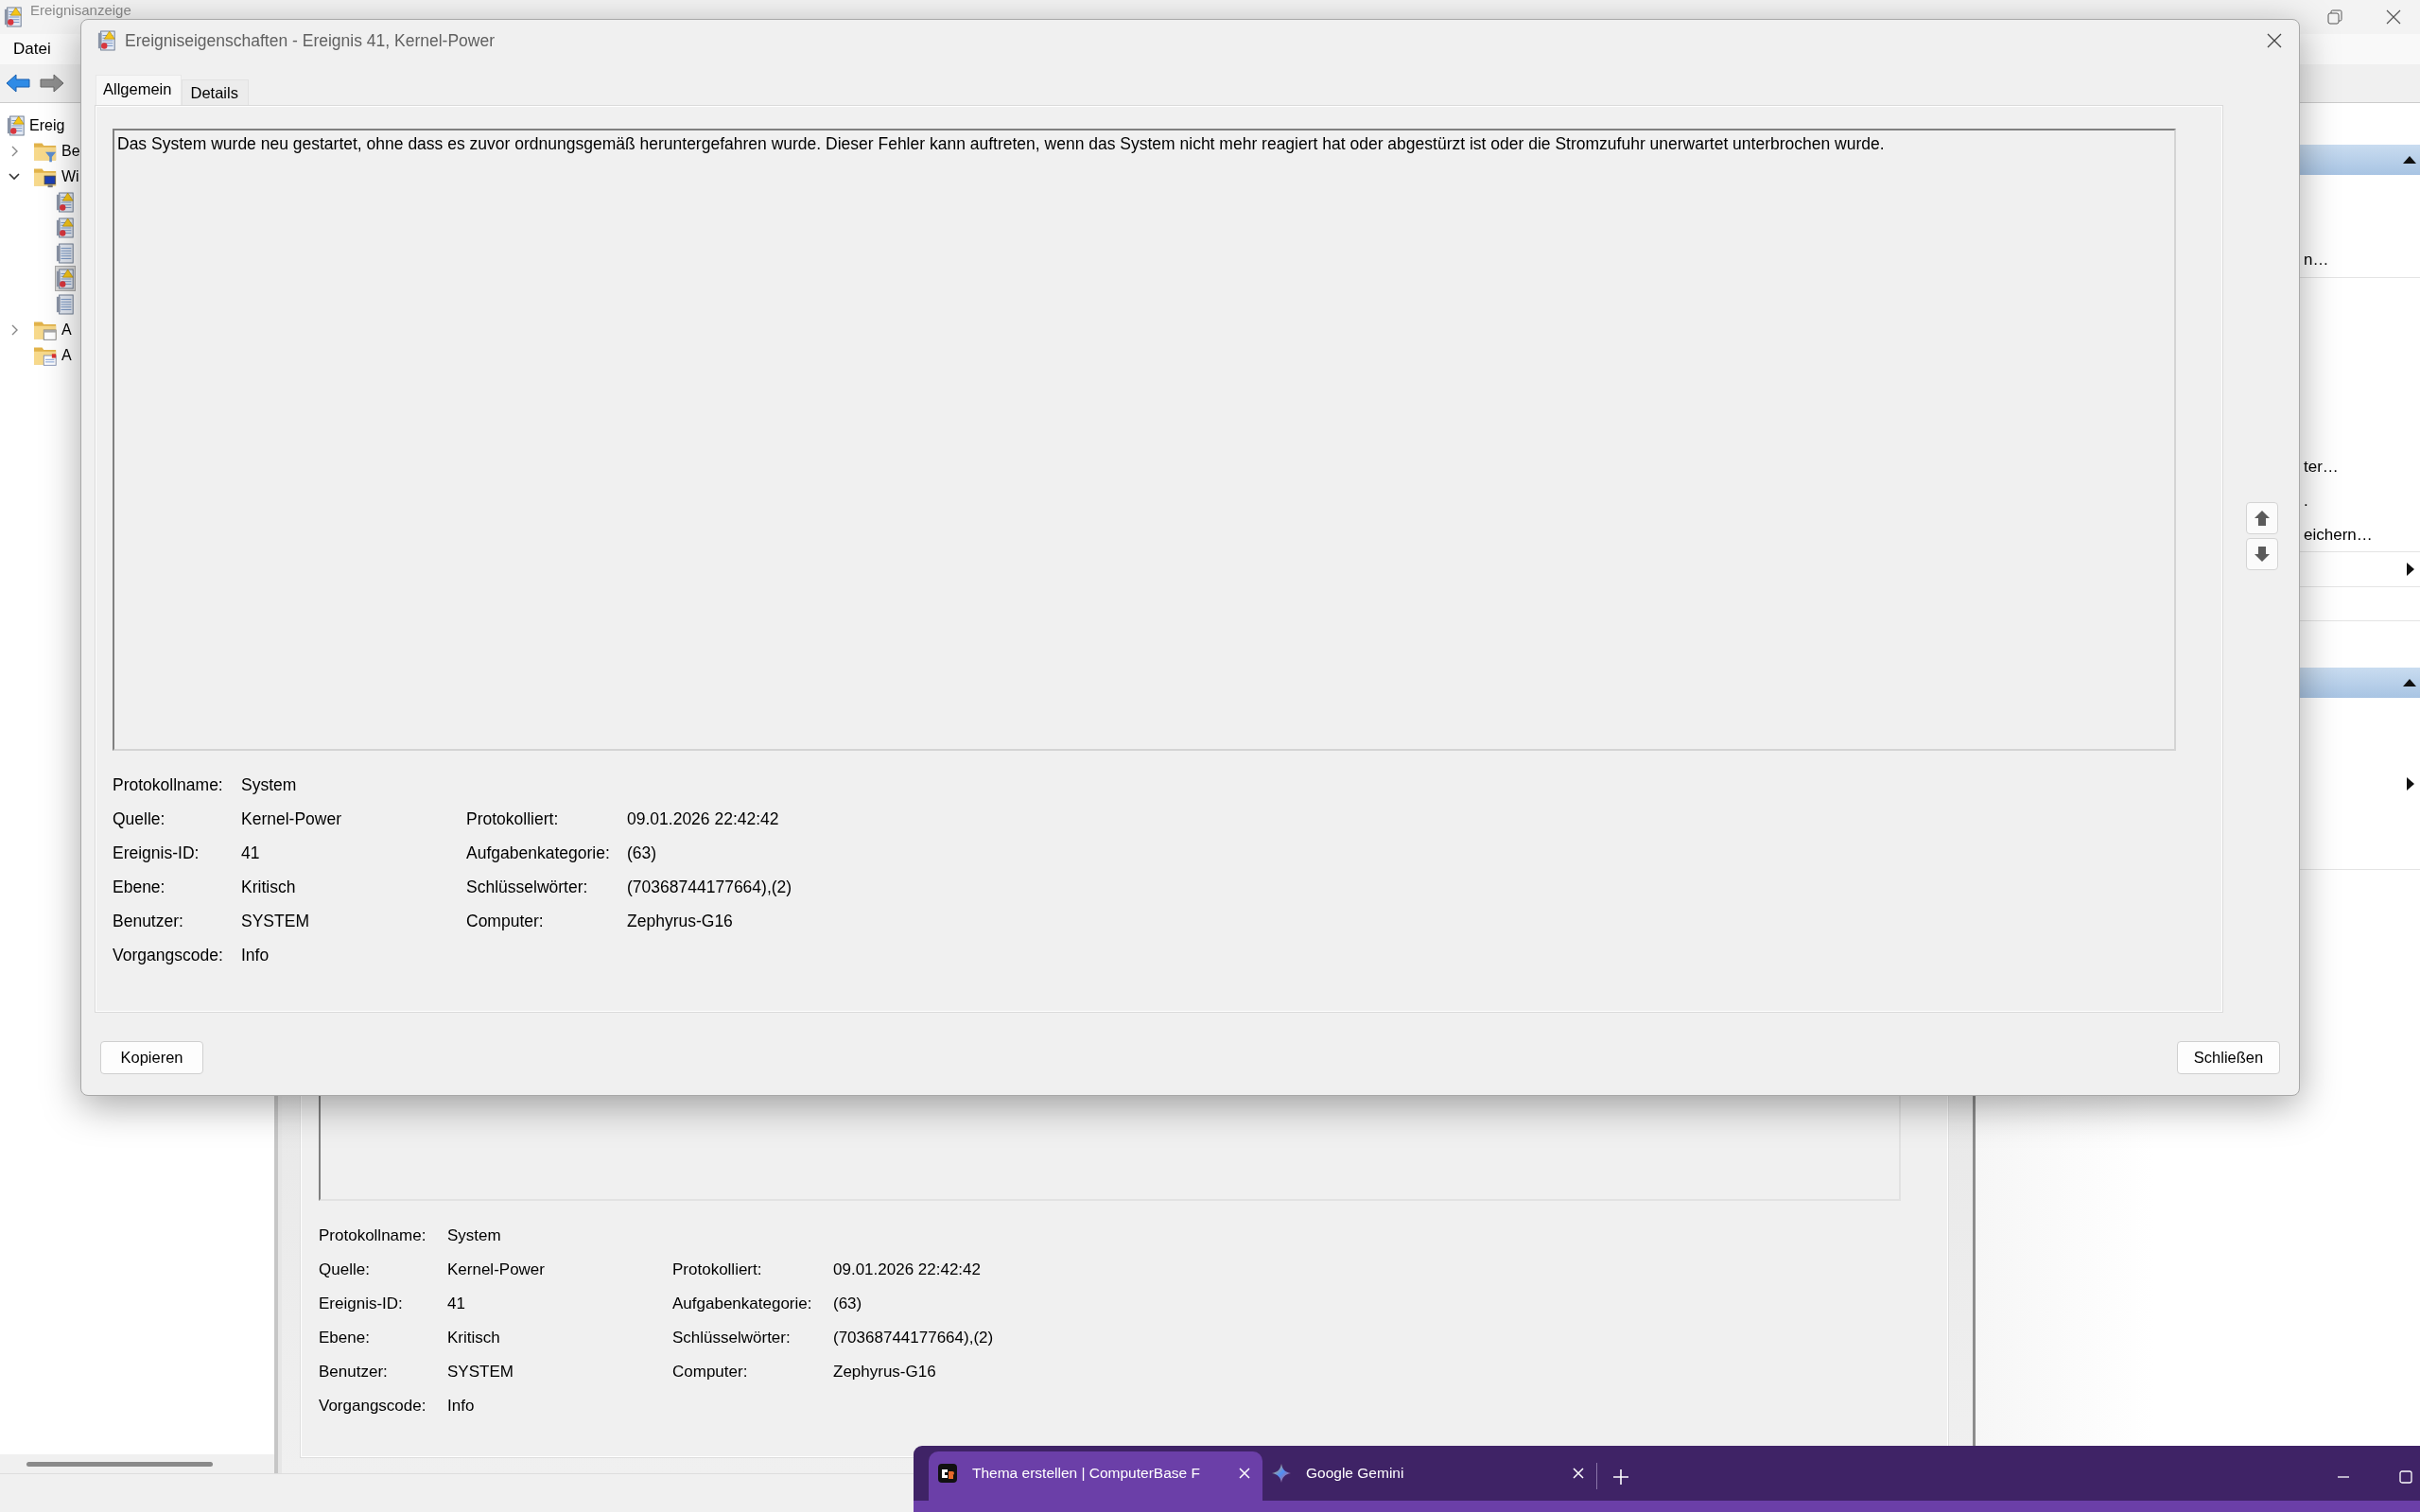  What do you see at coordinates (1281, 1473) in the screenshot?
I see `sparkle-icon` at bounding box center [1281, 1473].